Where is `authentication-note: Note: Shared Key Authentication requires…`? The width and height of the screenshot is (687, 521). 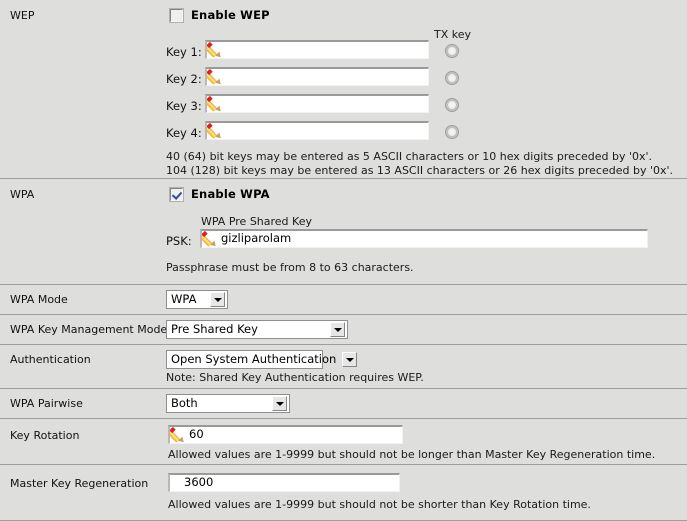
authentication-note: Note: Shared Key Authentication requires… is located at coordinates (295, 377).